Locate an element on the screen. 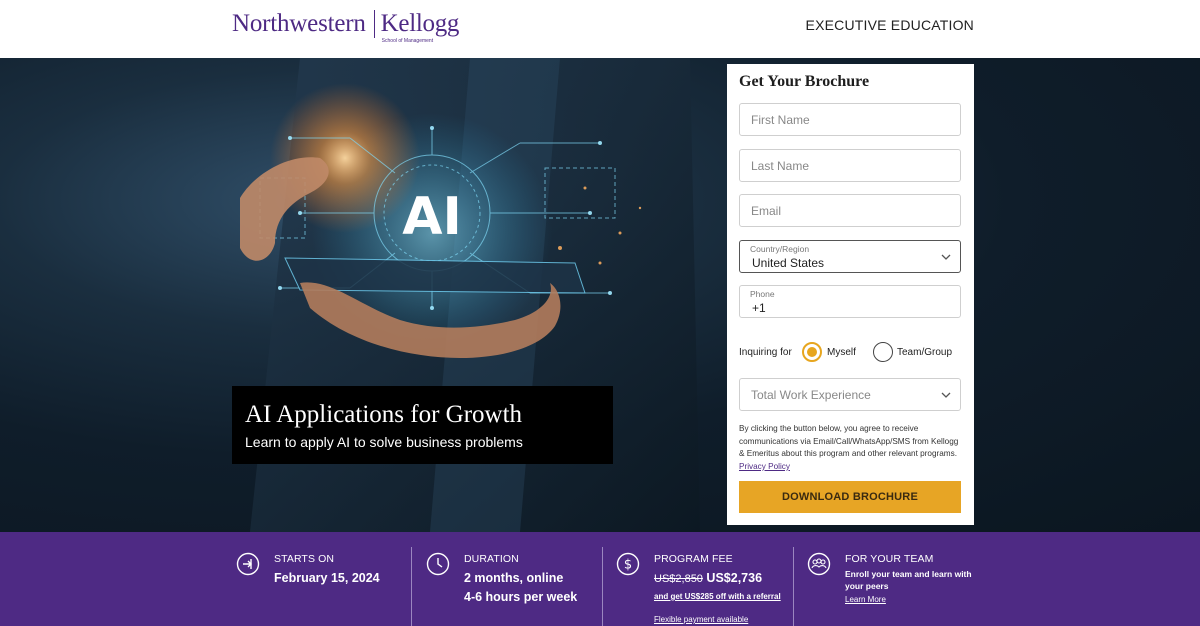 This screenshot has height=626, width=1200. referral-link: and get US$285 off with a referral is located at coordinates (717, 596).